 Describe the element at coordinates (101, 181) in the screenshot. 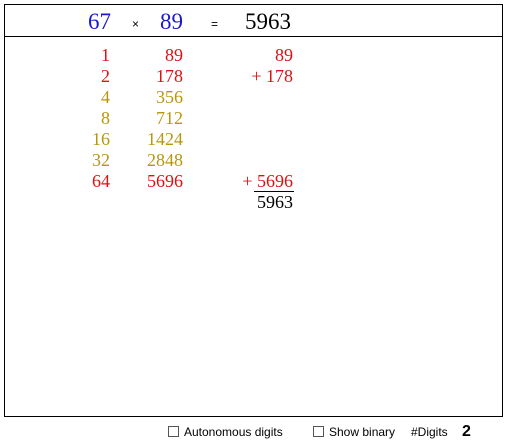

I see `power-64: 64` at that location.